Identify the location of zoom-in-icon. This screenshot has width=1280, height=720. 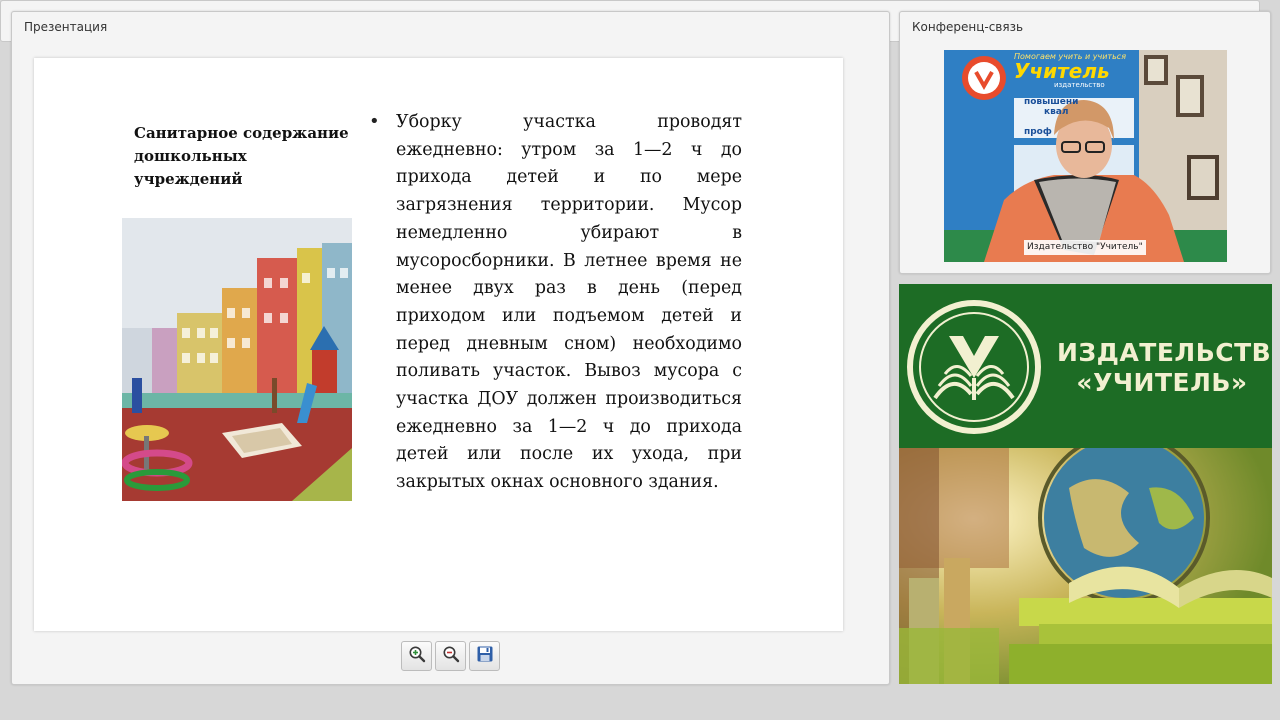
(417, 656).